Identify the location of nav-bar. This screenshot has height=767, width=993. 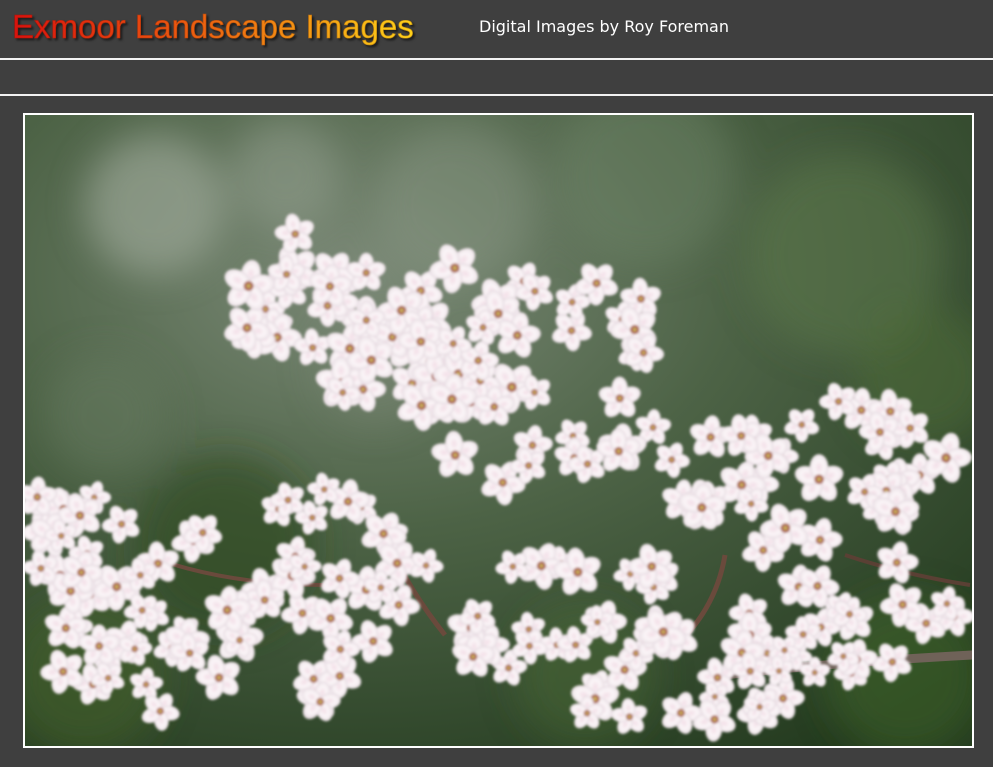
(496, 77).